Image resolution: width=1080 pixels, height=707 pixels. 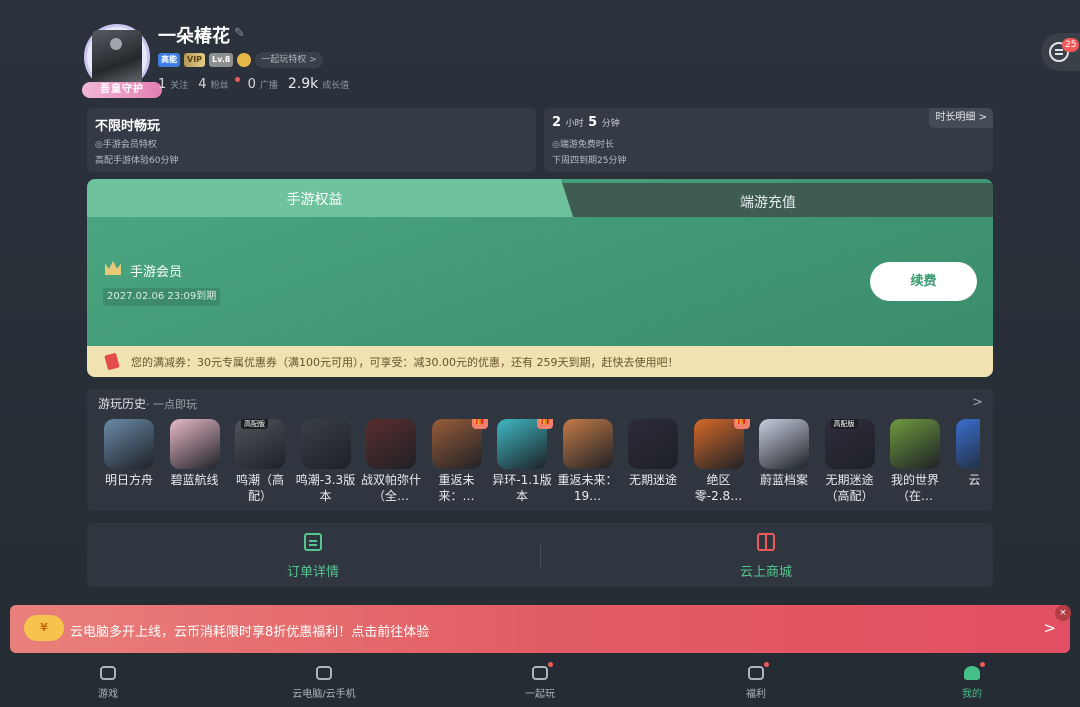 What do you see at coordinates (324, 683) in the screenshot?
I see `nav-cloud-pc: 云电脑/云手机` at bounding box center [324, 683].